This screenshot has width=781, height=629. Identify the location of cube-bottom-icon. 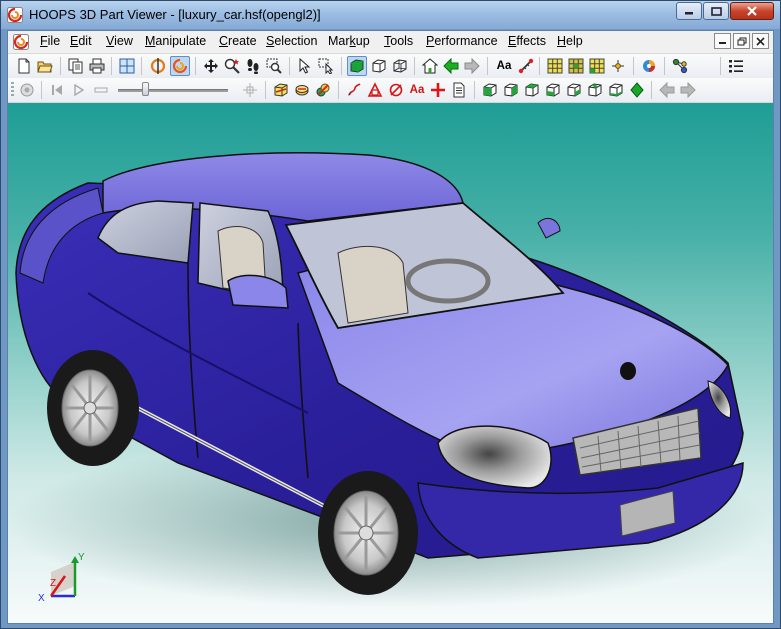
(616, 90).